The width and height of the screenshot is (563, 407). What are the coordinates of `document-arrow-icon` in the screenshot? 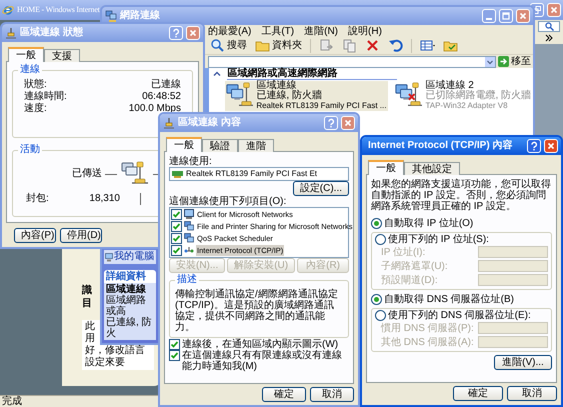 It's located at (326, 45).